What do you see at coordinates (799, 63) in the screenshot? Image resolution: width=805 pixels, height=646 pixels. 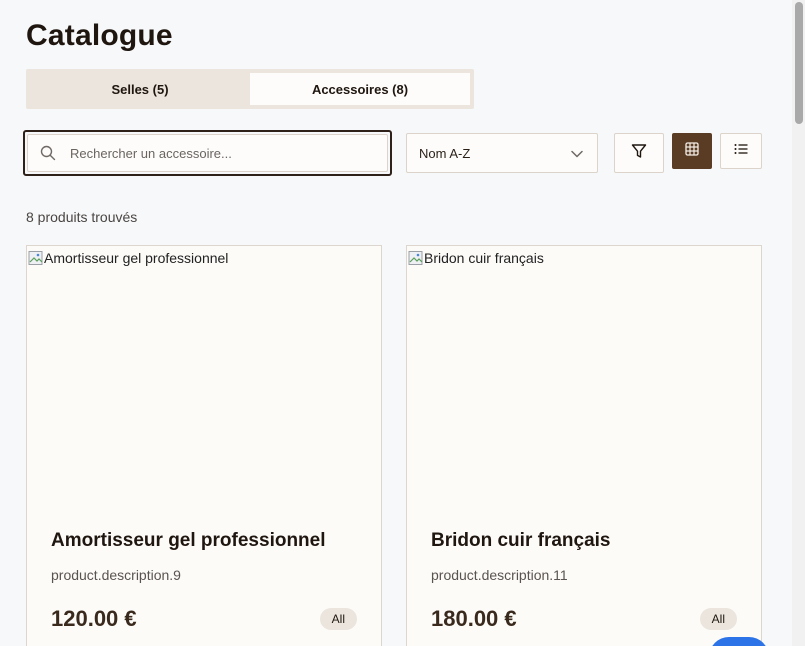 I see `scrollbar-thumb` at bounding box center [799, 63].